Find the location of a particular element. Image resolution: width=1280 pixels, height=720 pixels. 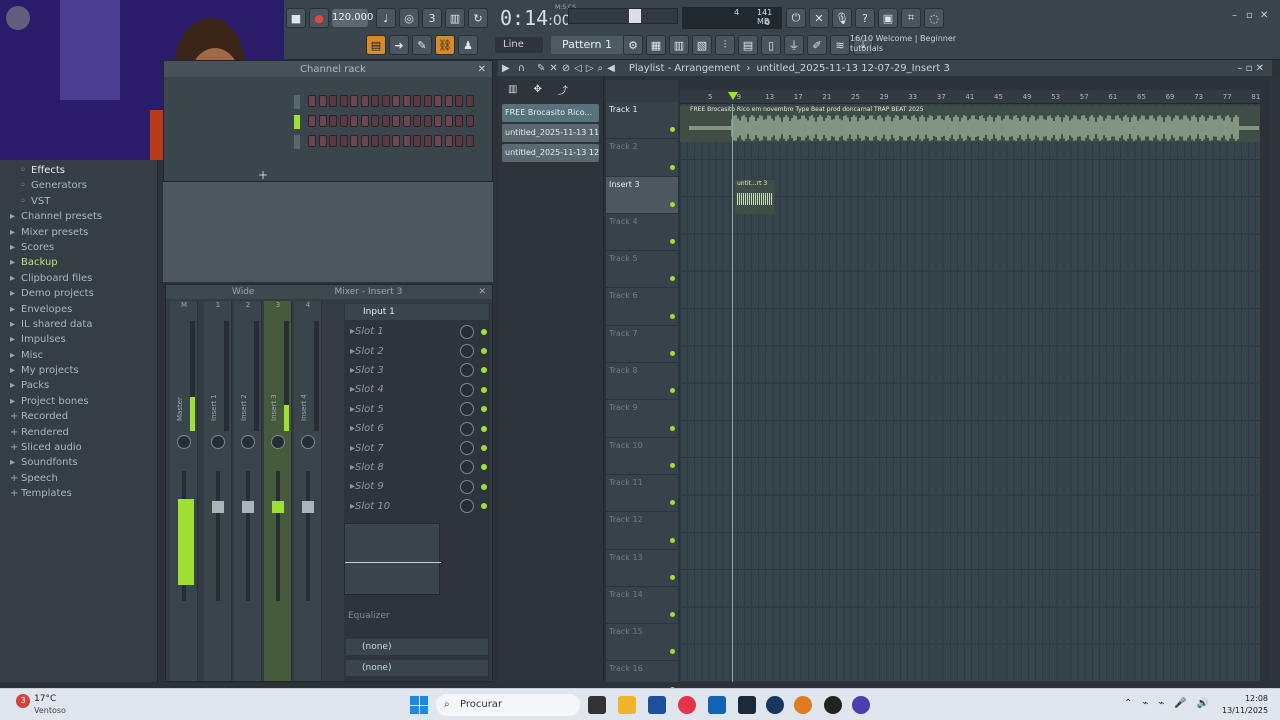

input-selector: Input 1 is located at coordinates (417, 312).